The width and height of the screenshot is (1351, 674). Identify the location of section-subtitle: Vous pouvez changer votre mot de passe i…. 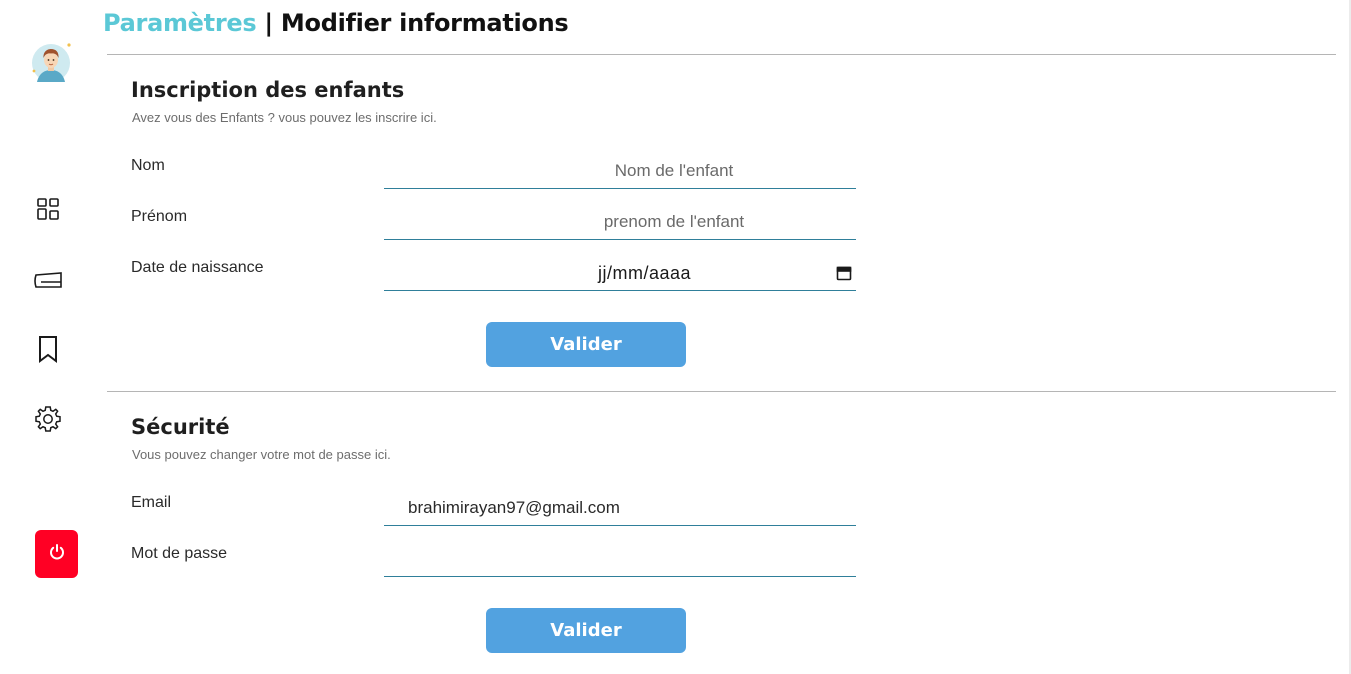
(261, 454).